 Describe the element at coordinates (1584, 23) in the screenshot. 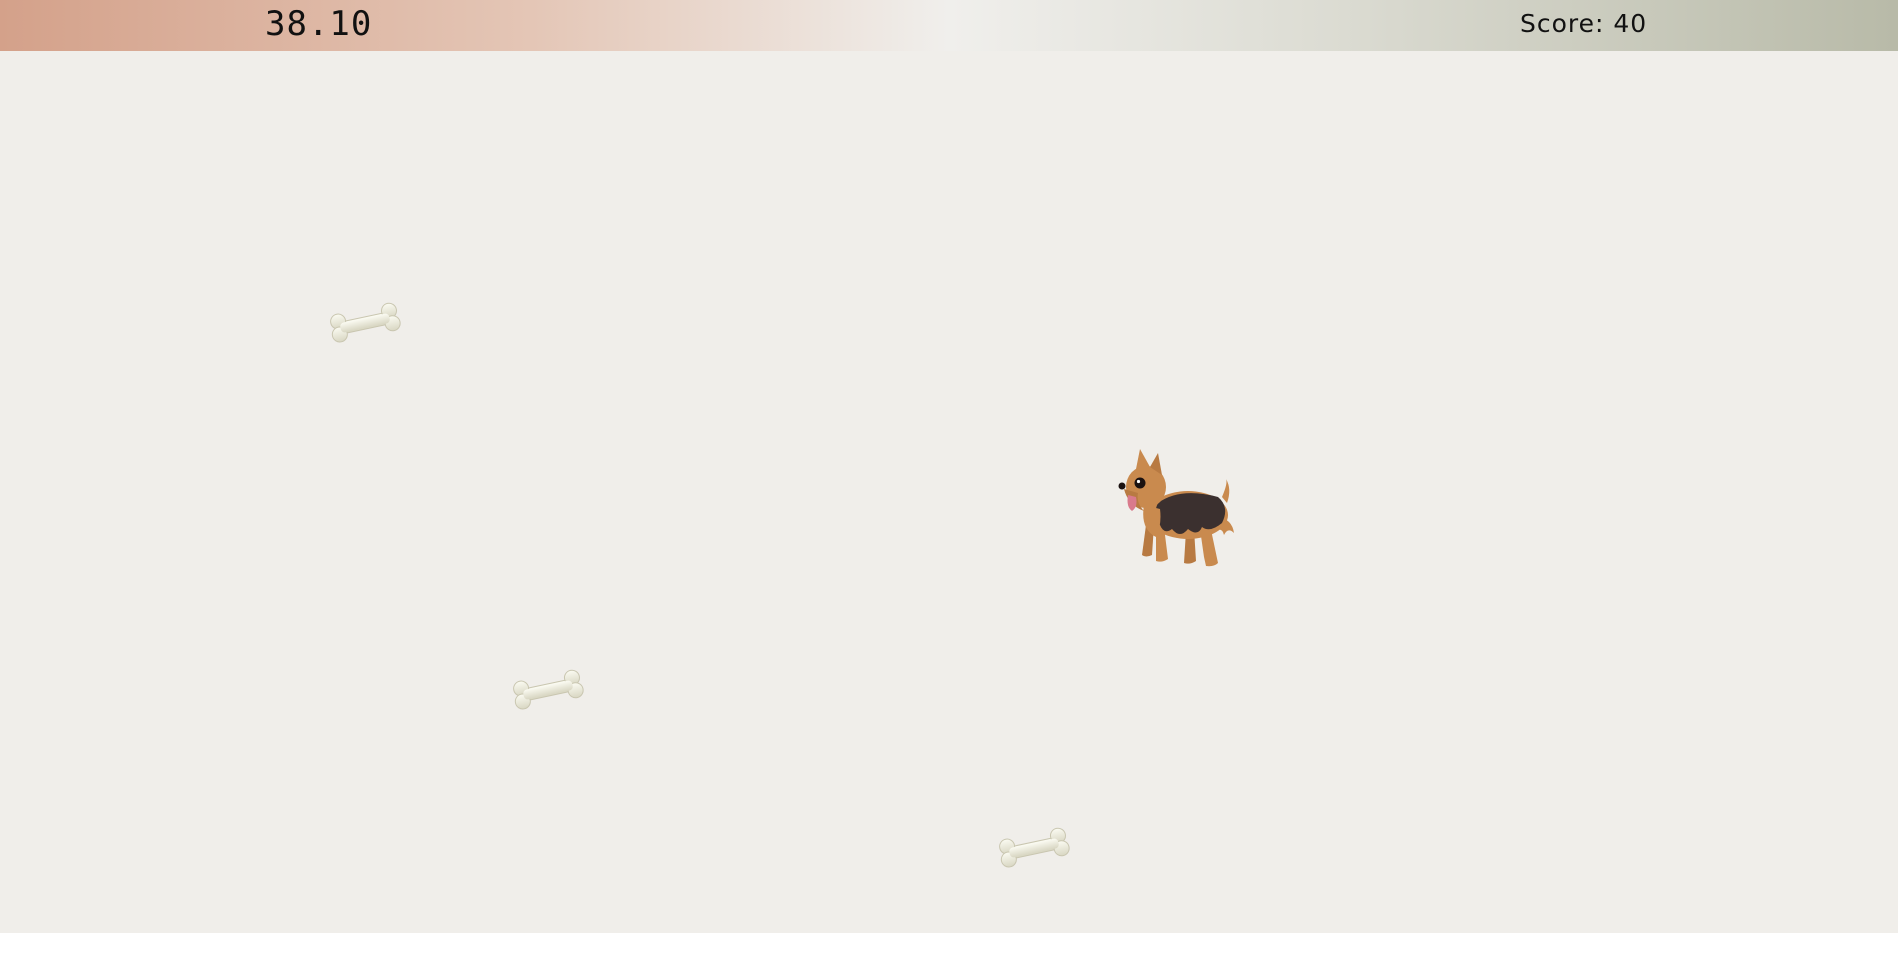

I see `score: Score: 40` at that location.